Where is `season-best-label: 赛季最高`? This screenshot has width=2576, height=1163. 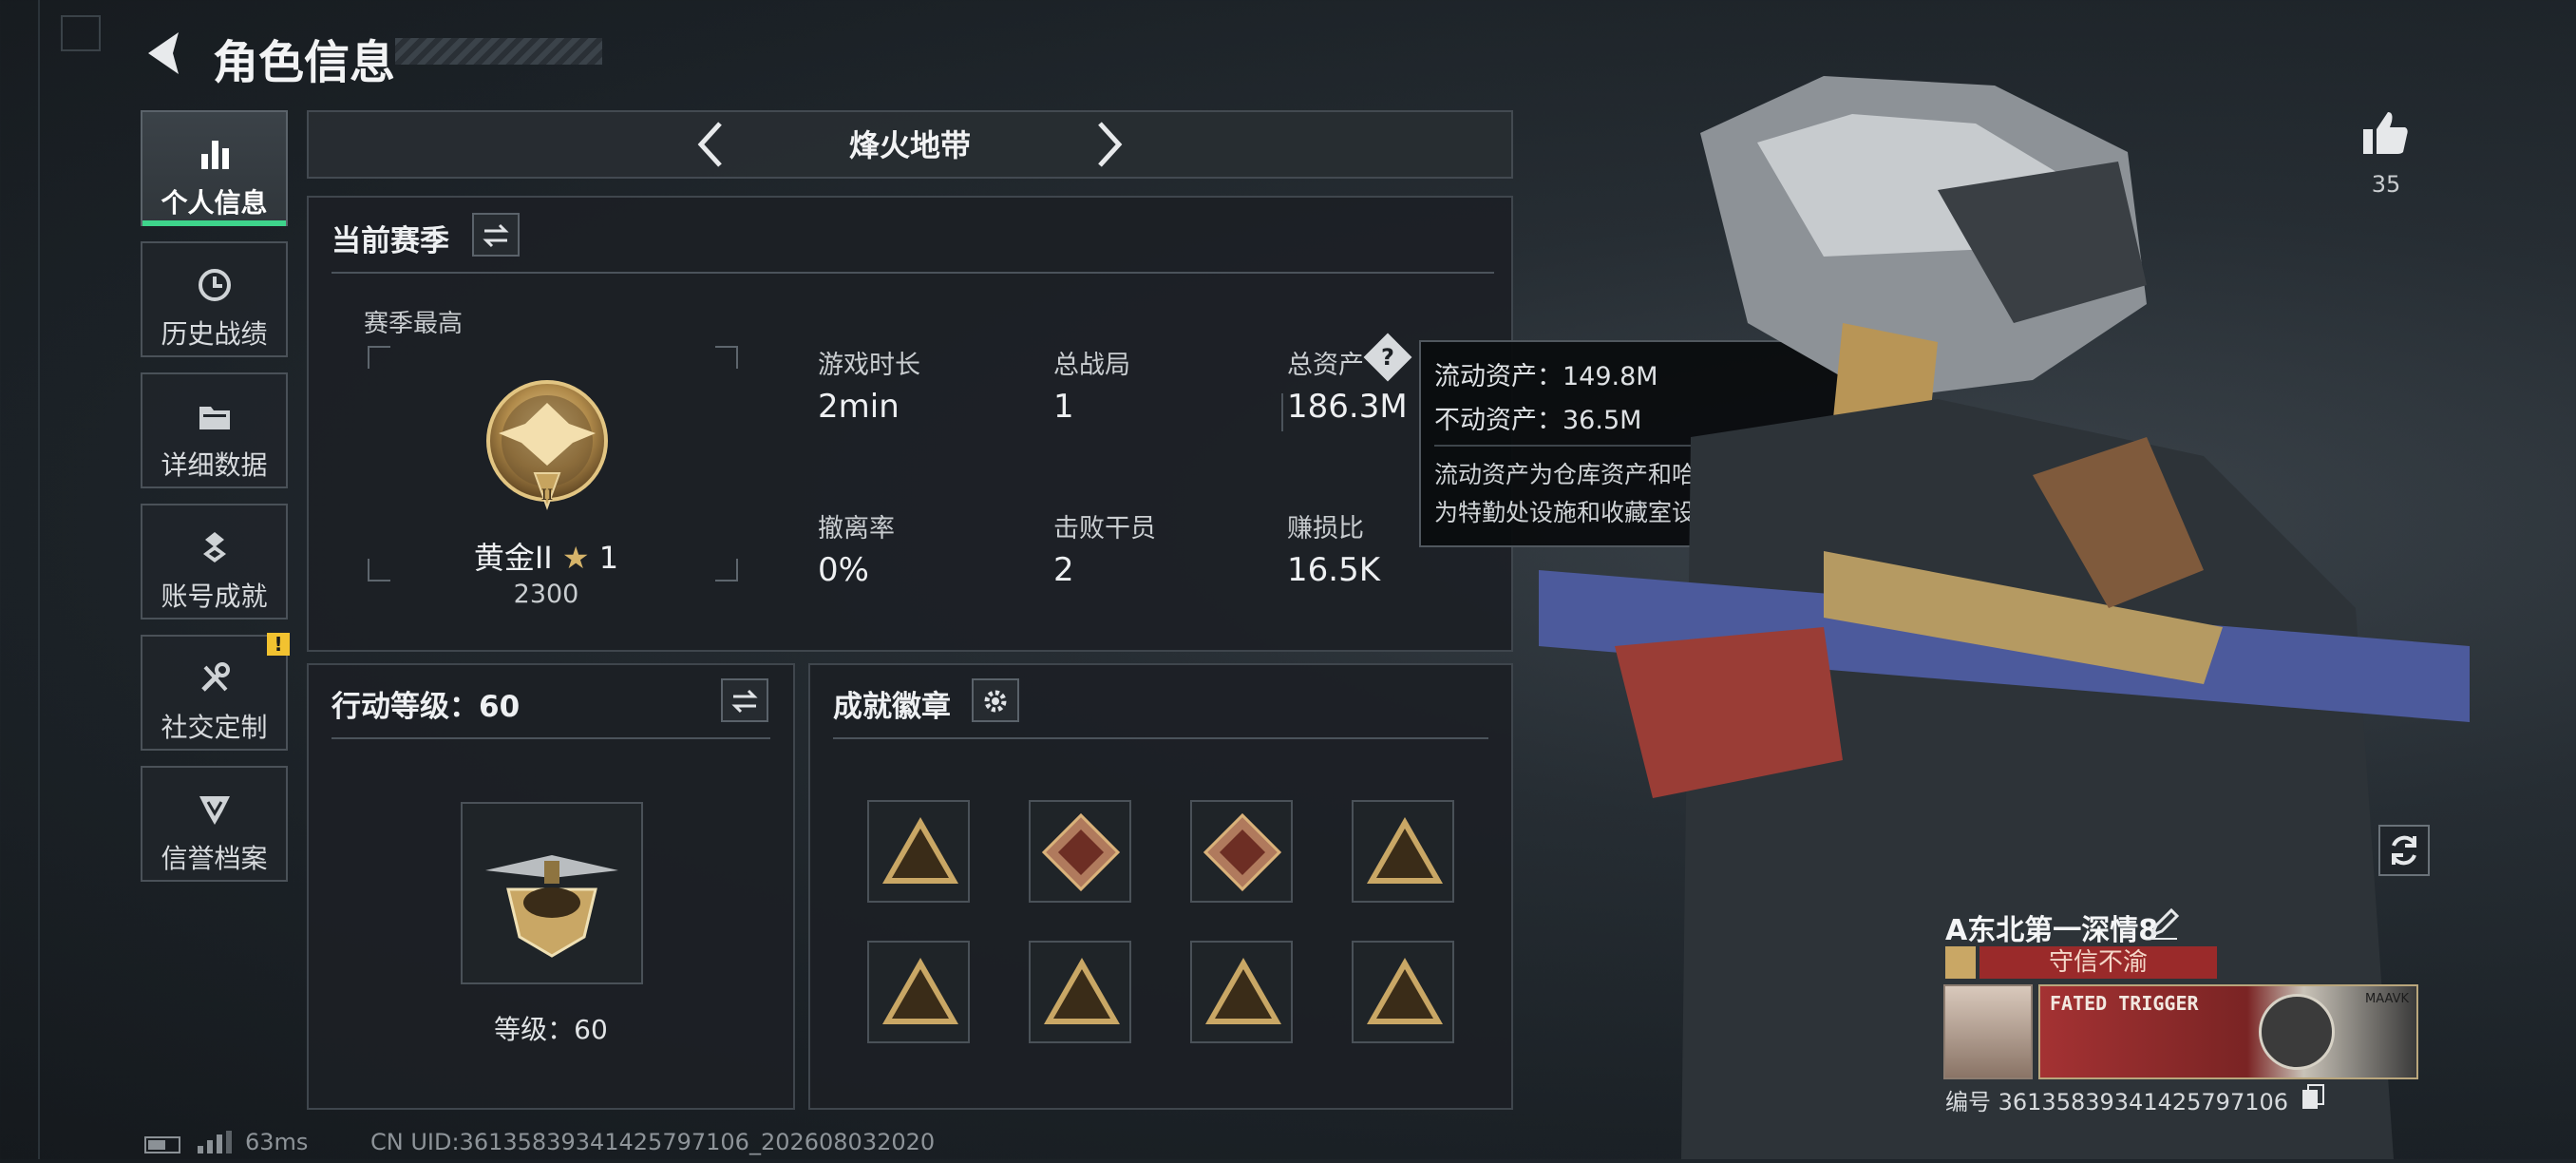
season-best-label: 赛季最高 is located at coordinates (414, 324).